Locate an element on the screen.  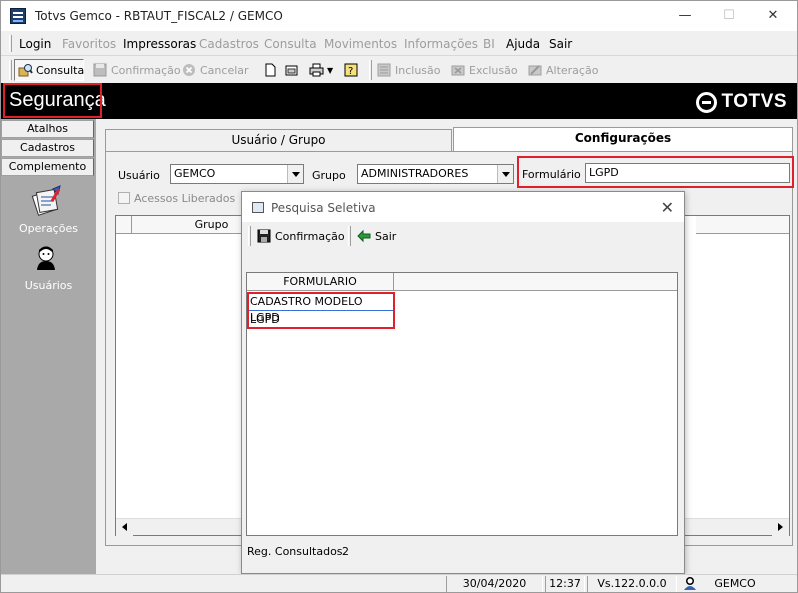
cancelar-button: Cancelar is located at coordinates (215, 70).